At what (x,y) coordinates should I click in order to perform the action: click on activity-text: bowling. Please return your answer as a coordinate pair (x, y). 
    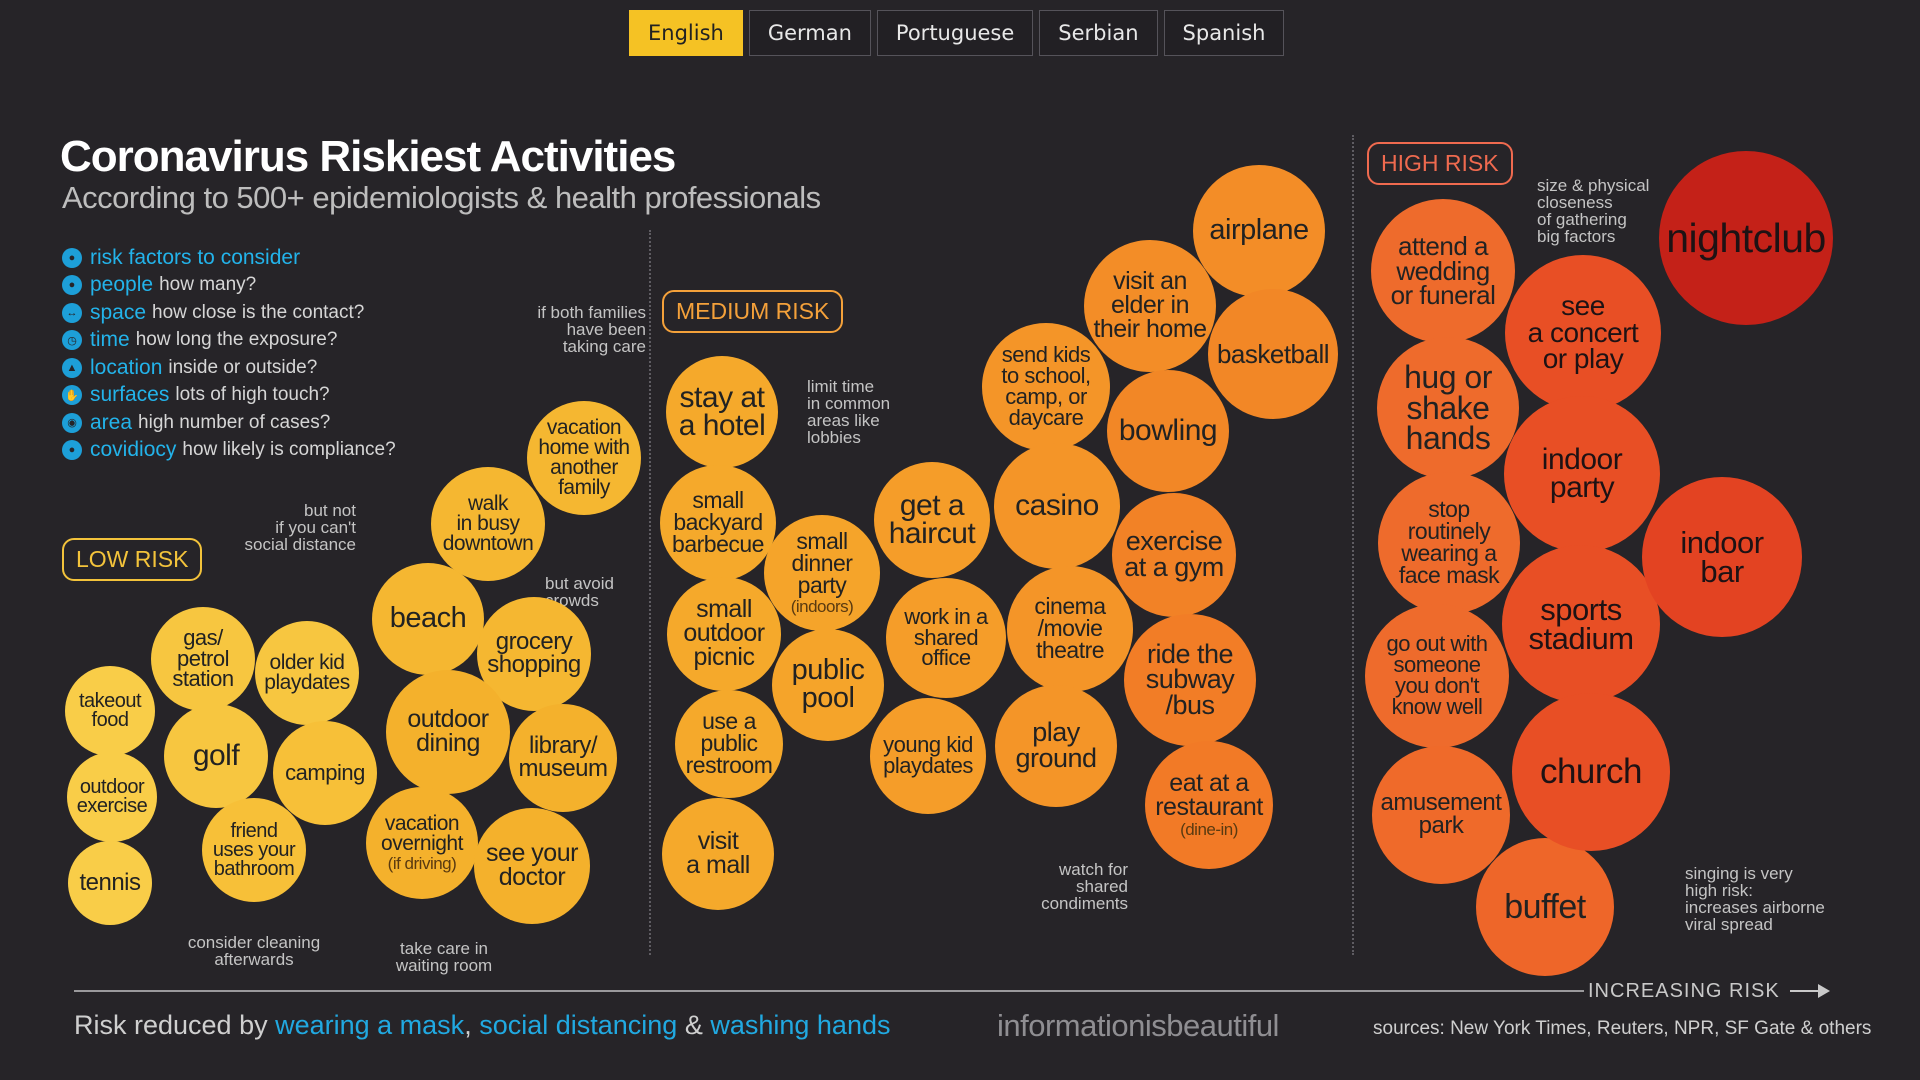
    Looking at the image, I should click on (1168, 430).